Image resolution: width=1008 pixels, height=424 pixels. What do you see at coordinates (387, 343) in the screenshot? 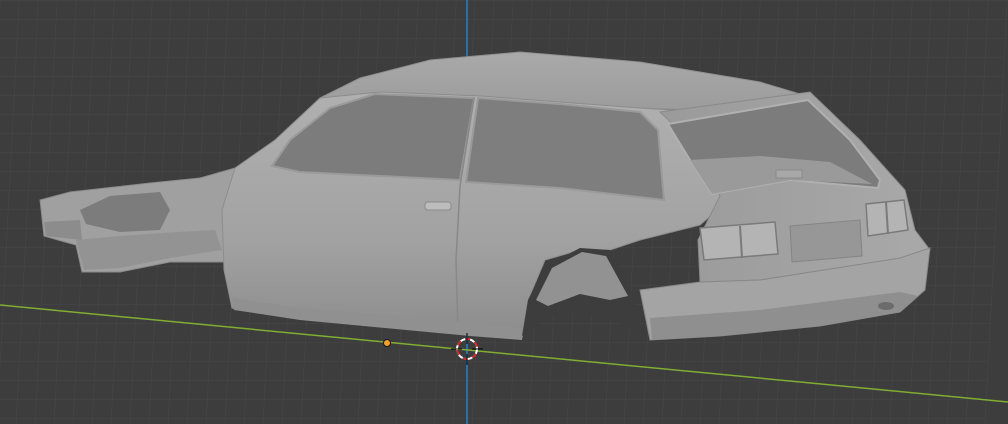
I see `origin-dot` at bounding box center [387, 343].